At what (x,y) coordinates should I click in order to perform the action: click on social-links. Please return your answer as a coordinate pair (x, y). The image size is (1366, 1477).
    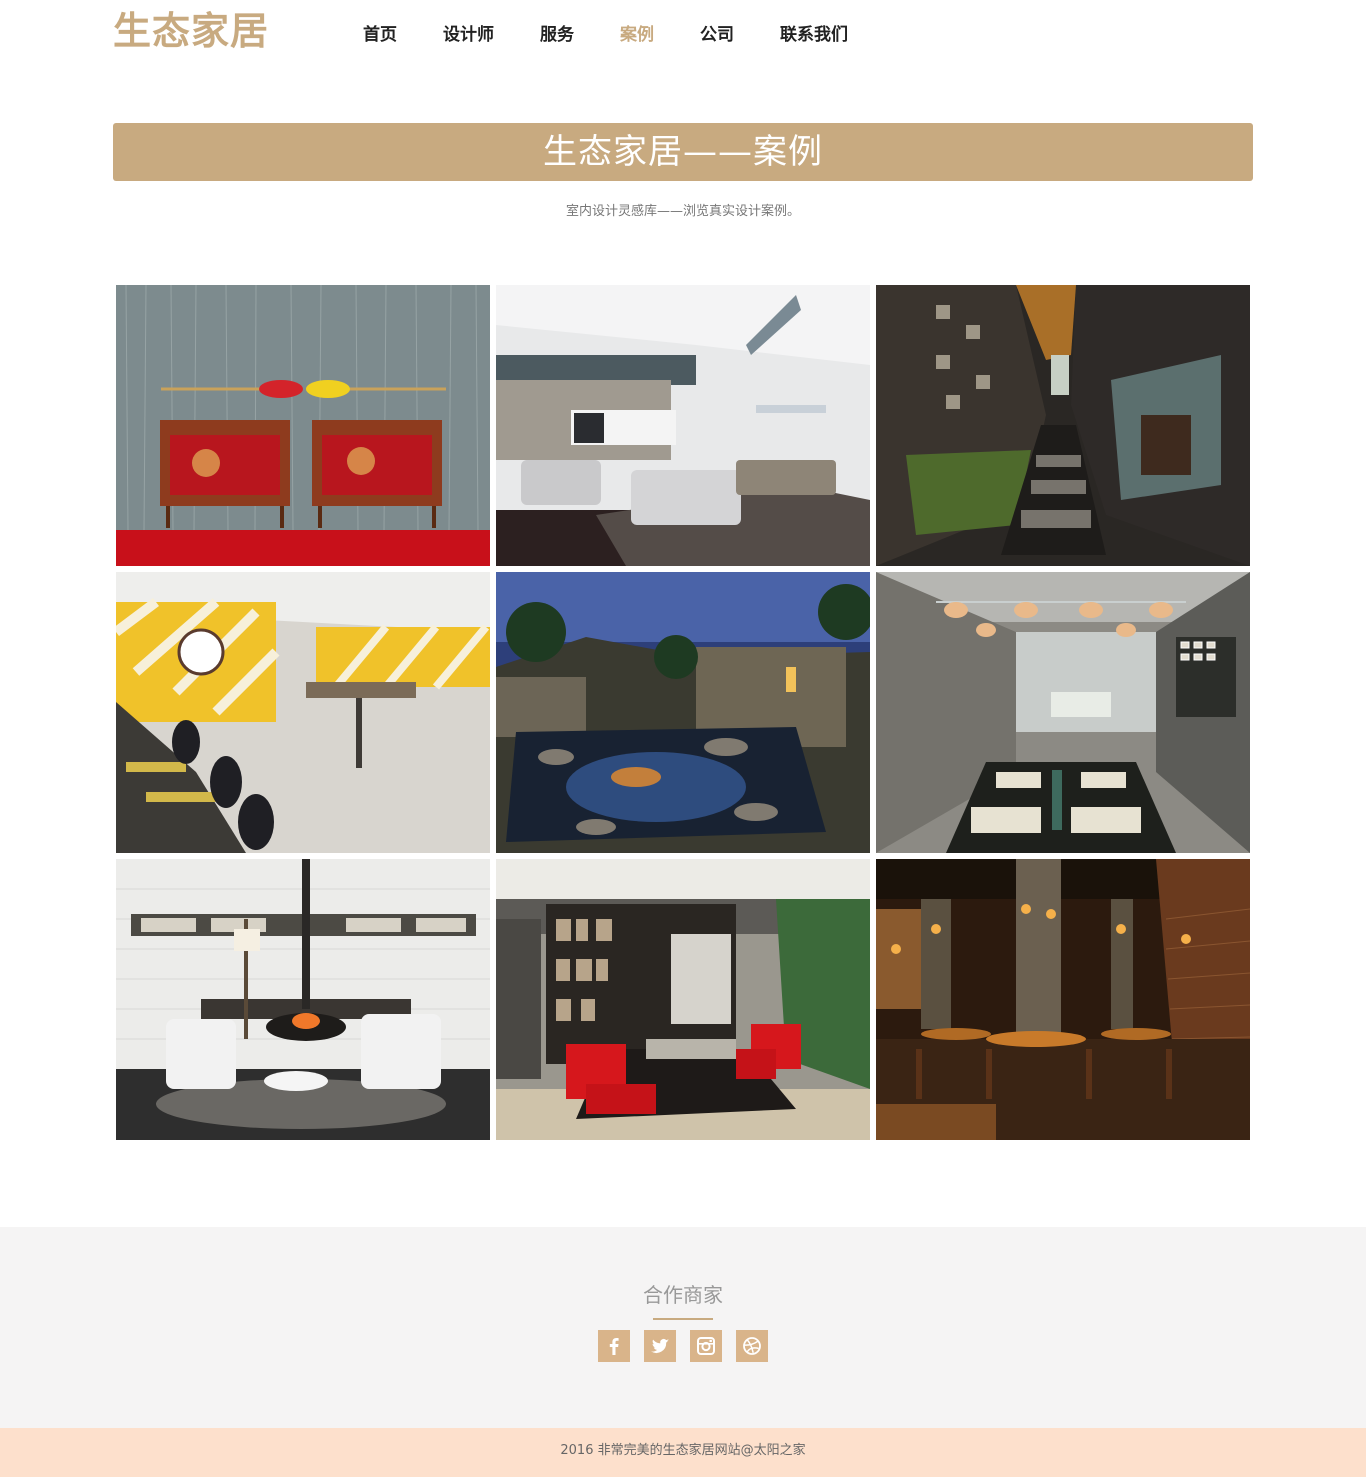
    Looking at the image, I should click on (690, 1346).